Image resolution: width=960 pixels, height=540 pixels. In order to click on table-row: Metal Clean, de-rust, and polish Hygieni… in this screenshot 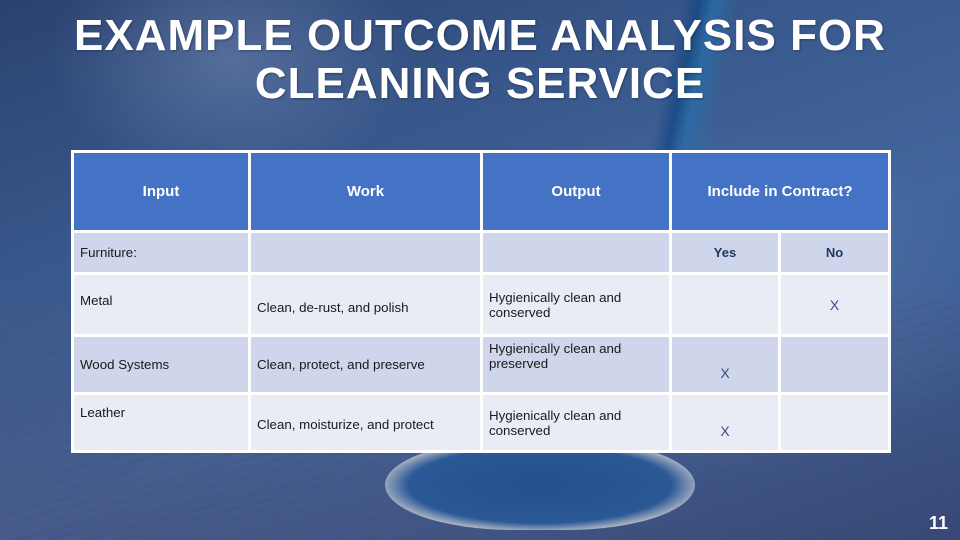, I will do `click(481, 304)`.